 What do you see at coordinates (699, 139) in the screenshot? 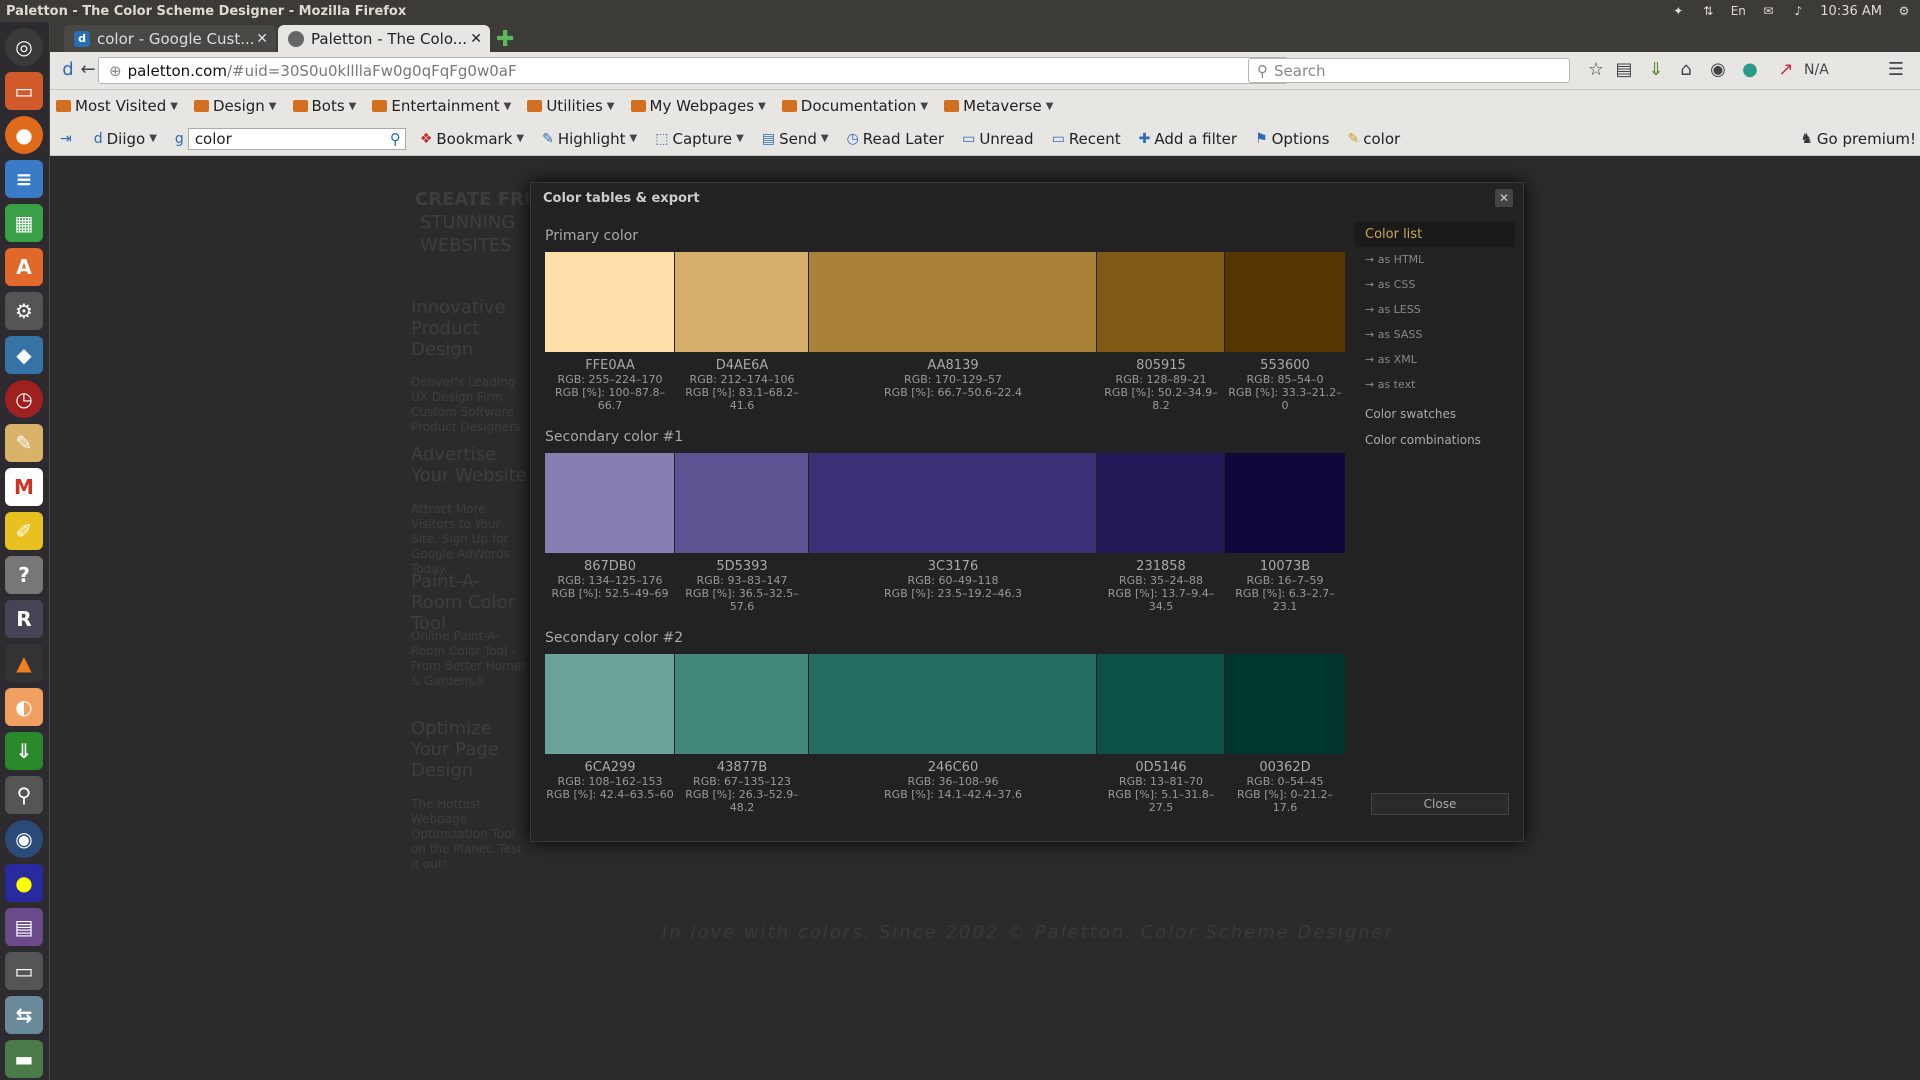
I see `capture-button: ⬚ Capture ▼` at bounding box center [699, 139].